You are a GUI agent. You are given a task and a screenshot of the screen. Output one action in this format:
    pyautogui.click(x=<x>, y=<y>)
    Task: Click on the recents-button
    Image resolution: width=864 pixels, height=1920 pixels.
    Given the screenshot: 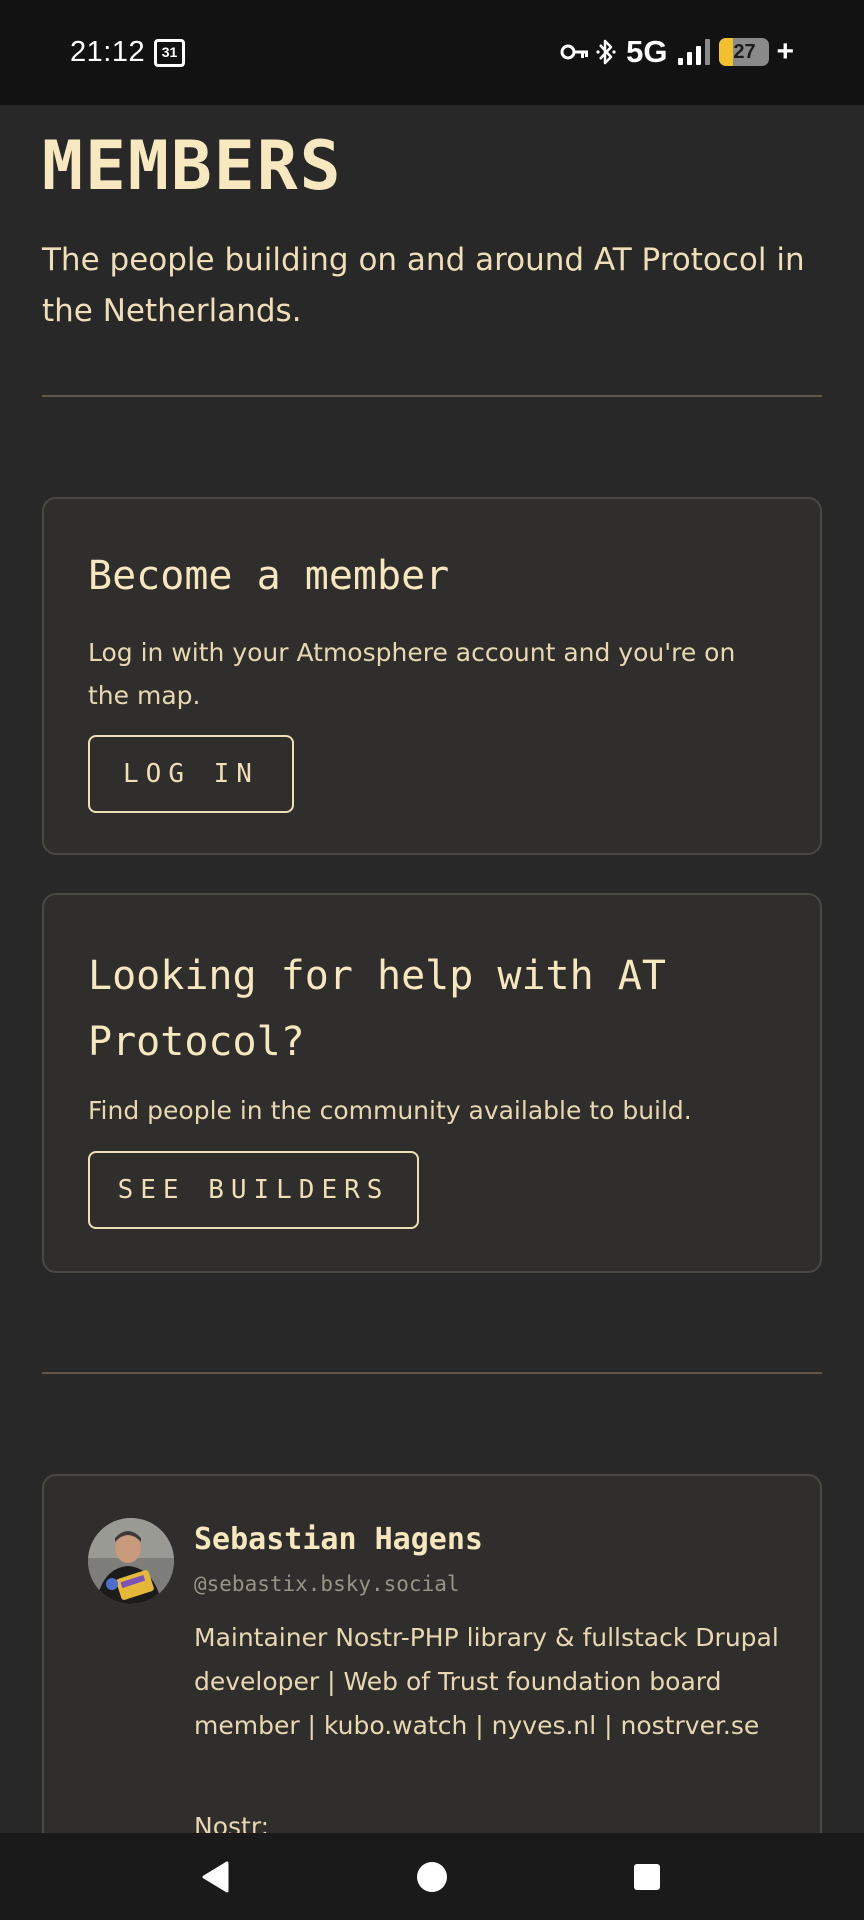 What is the action you would take?
    pyautogui.click(x=647, y=1876)
    